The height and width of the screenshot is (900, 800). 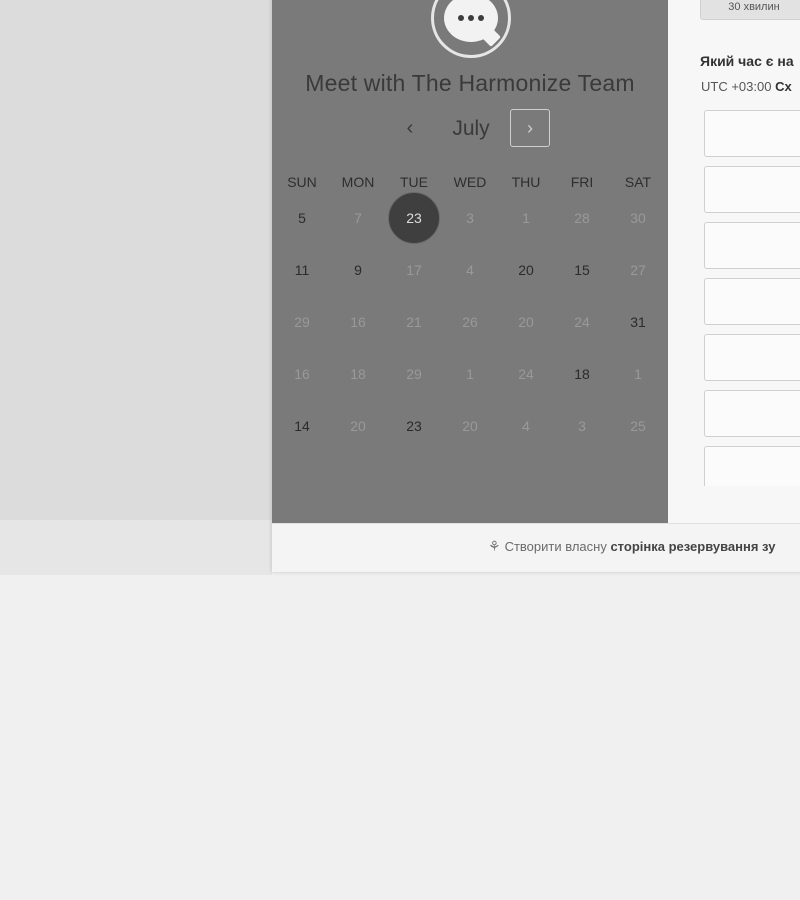 I want to click on day-number: 14, so click(x=302, y=426).